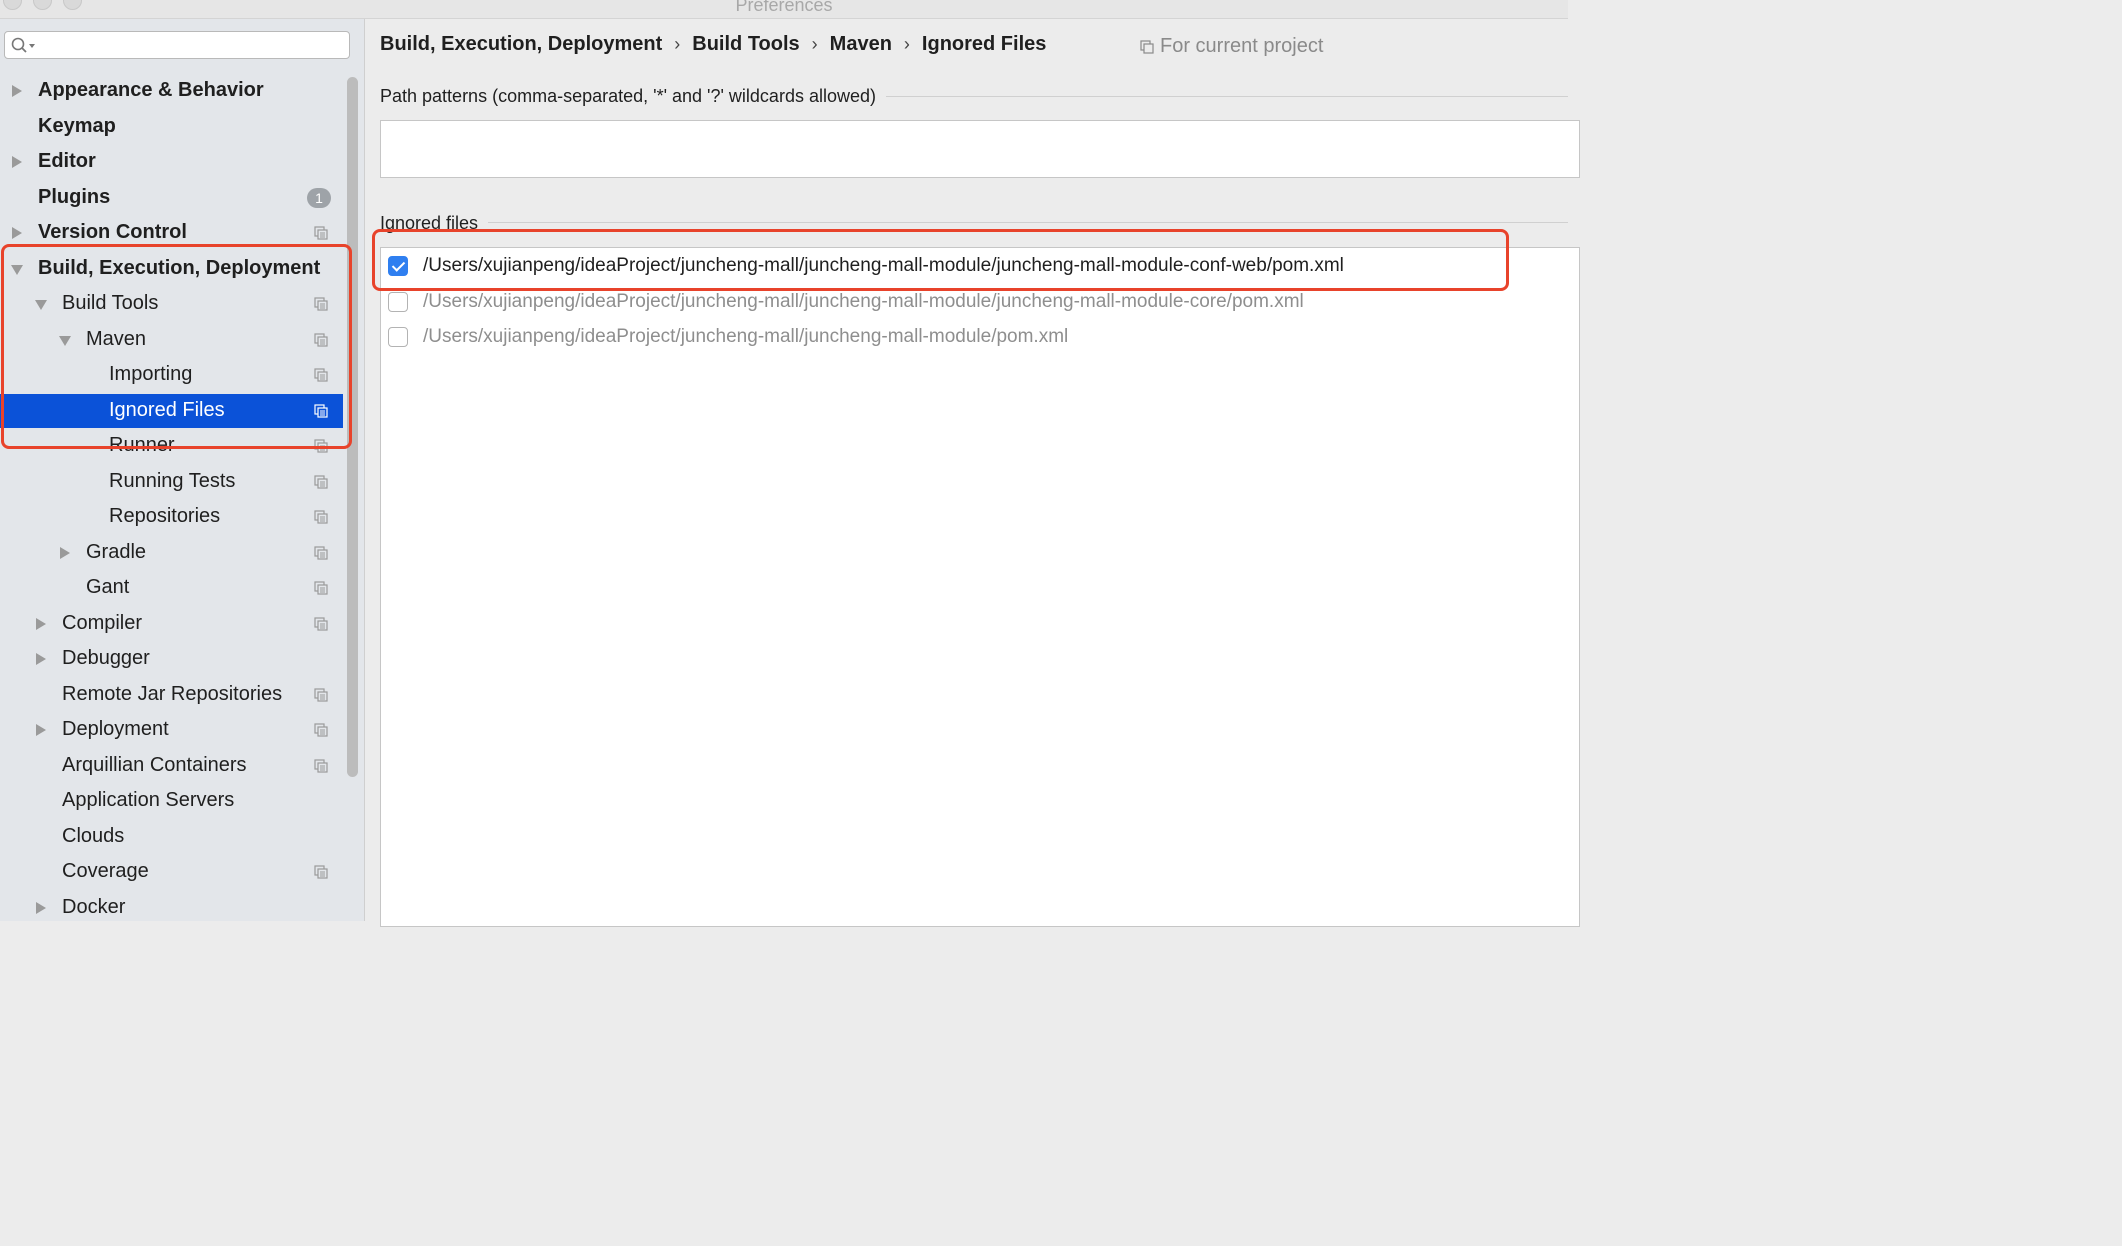 The height and width of the screenshot is (1246, 2122). I want to click on sidebar-item-application-servers: Application Servers, so click(171, 801).